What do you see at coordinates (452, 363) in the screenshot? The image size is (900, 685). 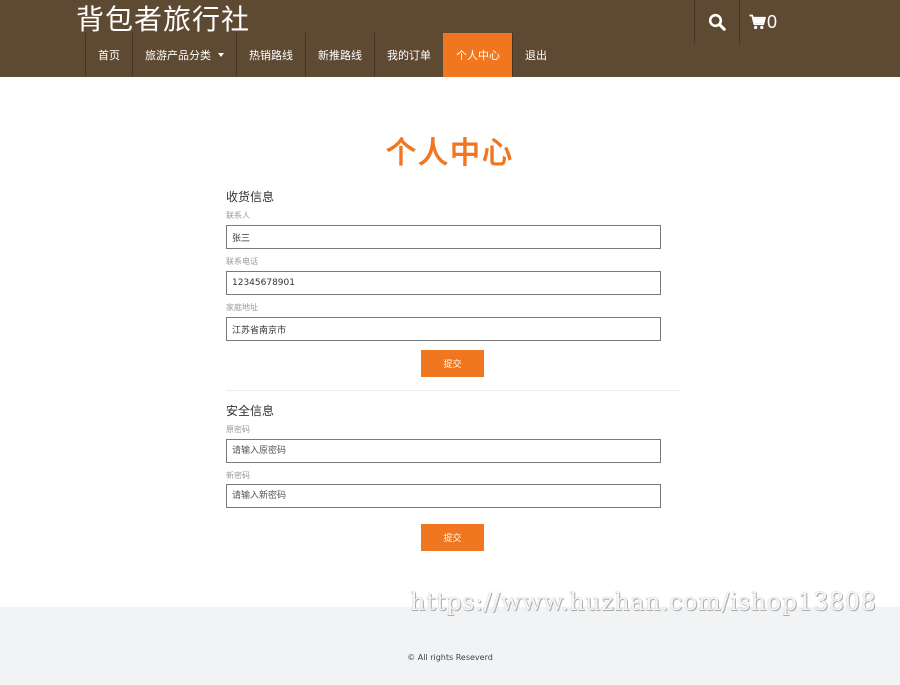 I see `shipping-submit-button: 提交` at bounding box center [452, 363].